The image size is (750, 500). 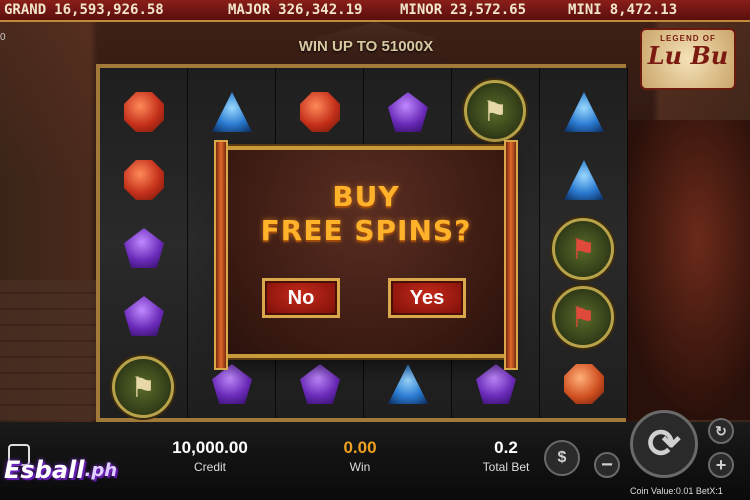 I want to click on jackpot-minor-value: 23,572.65, so click(x=488, y=10).